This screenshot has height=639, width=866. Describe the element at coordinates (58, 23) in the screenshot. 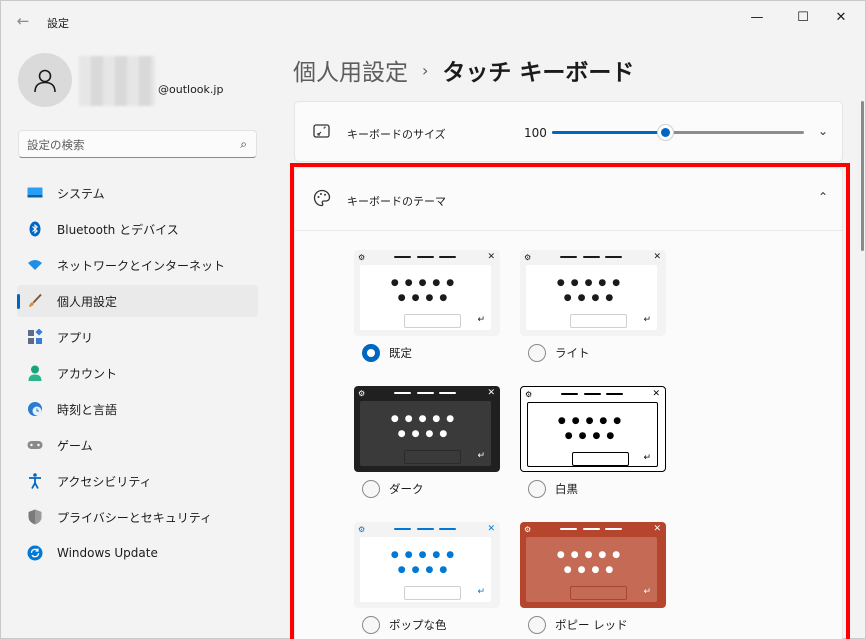

I see `app-title: 設定` at that location.